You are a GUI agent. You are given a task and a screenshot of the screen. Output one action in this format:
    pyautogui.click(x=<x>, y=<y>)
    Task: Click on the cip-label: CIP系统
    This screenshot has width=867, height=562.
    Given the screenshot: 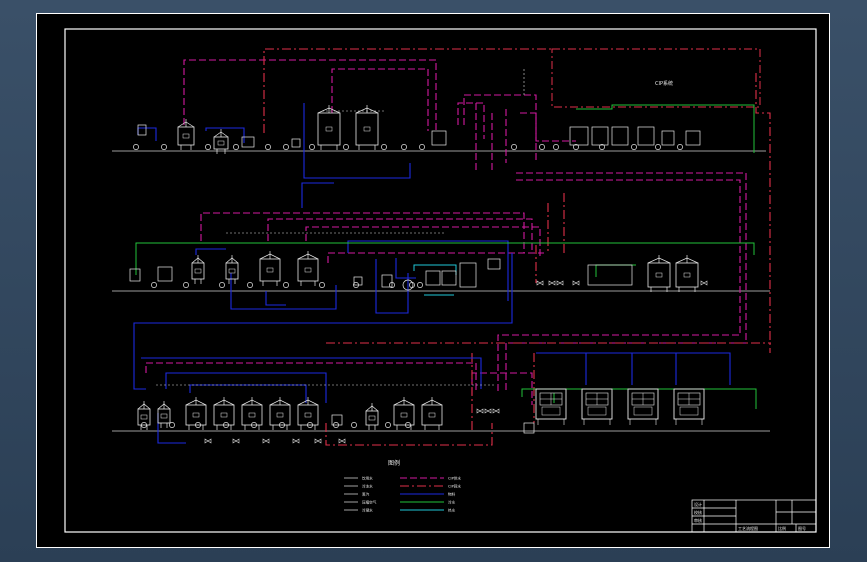 What is the action you would take?
    pyautogui.click(x=664, y=83)
    